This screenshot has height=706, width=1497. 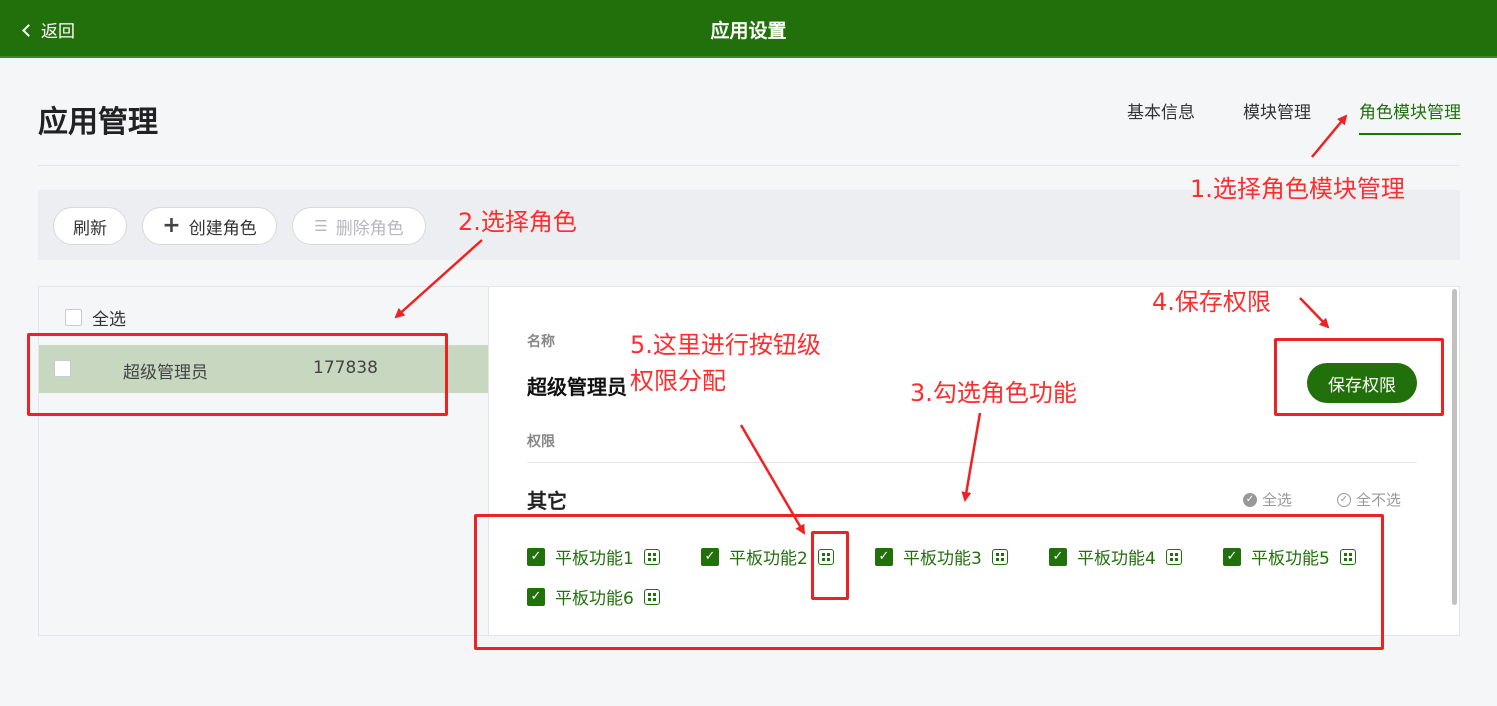 What do you see at coordinates (1314, 313) in the screenshot?
I see `arrow-step4` at bounding box center [1314, 313].